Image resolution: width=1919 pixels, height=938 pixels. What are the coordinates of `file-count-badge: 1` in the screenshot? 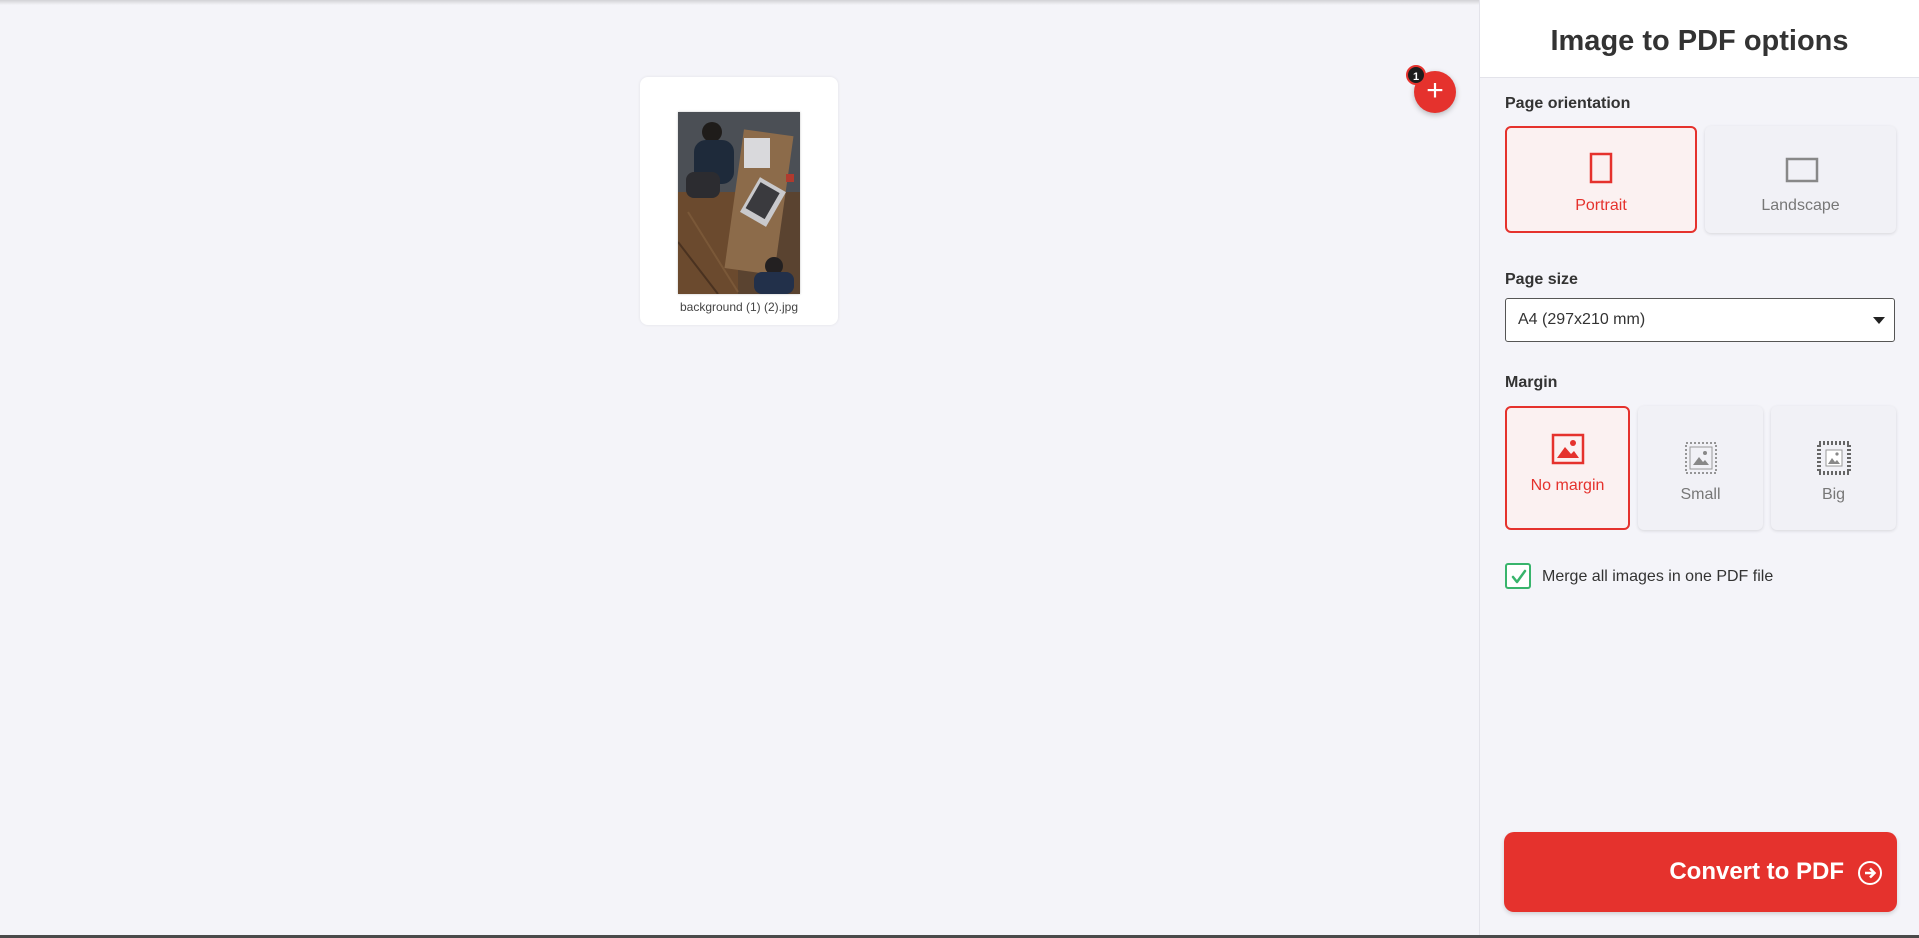 It's located at (1416, 75).